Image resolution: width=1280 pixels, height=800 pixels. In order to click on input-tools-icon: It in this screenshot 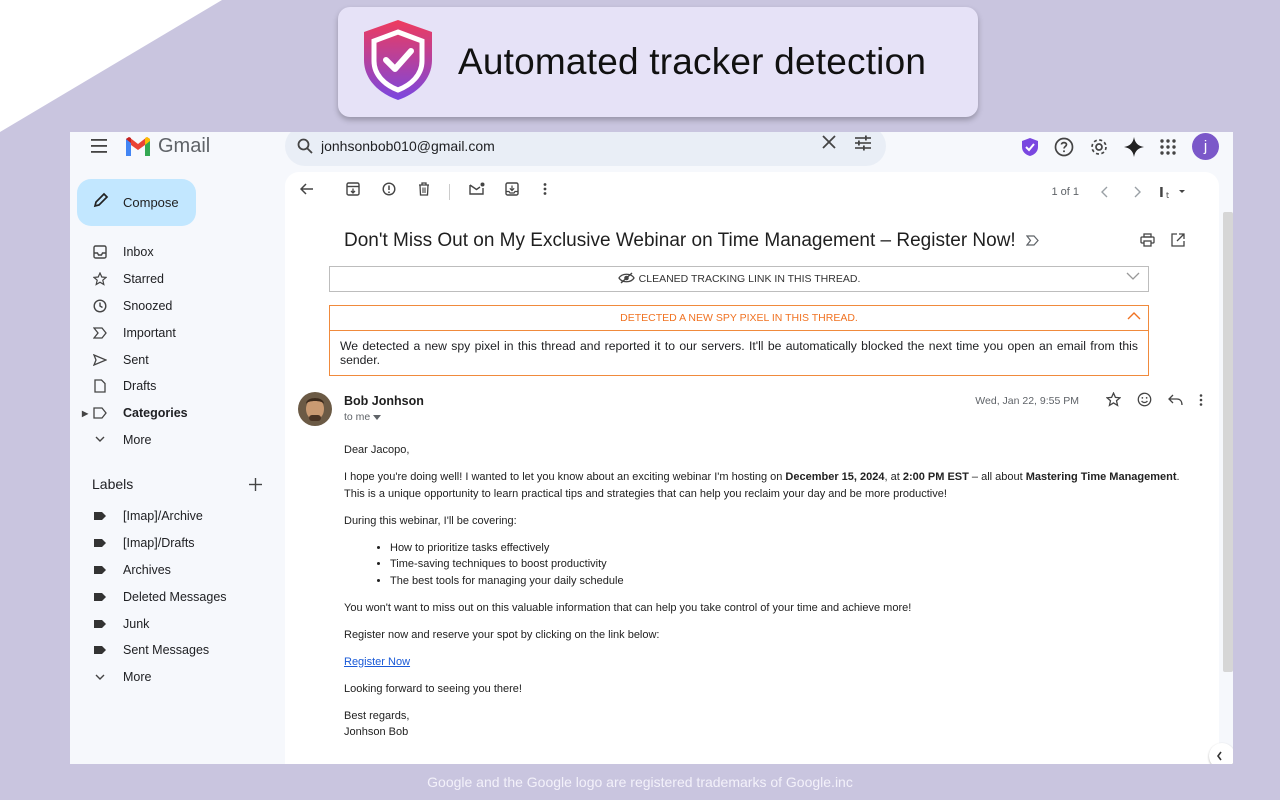, I will do `click(1173, 192)`.